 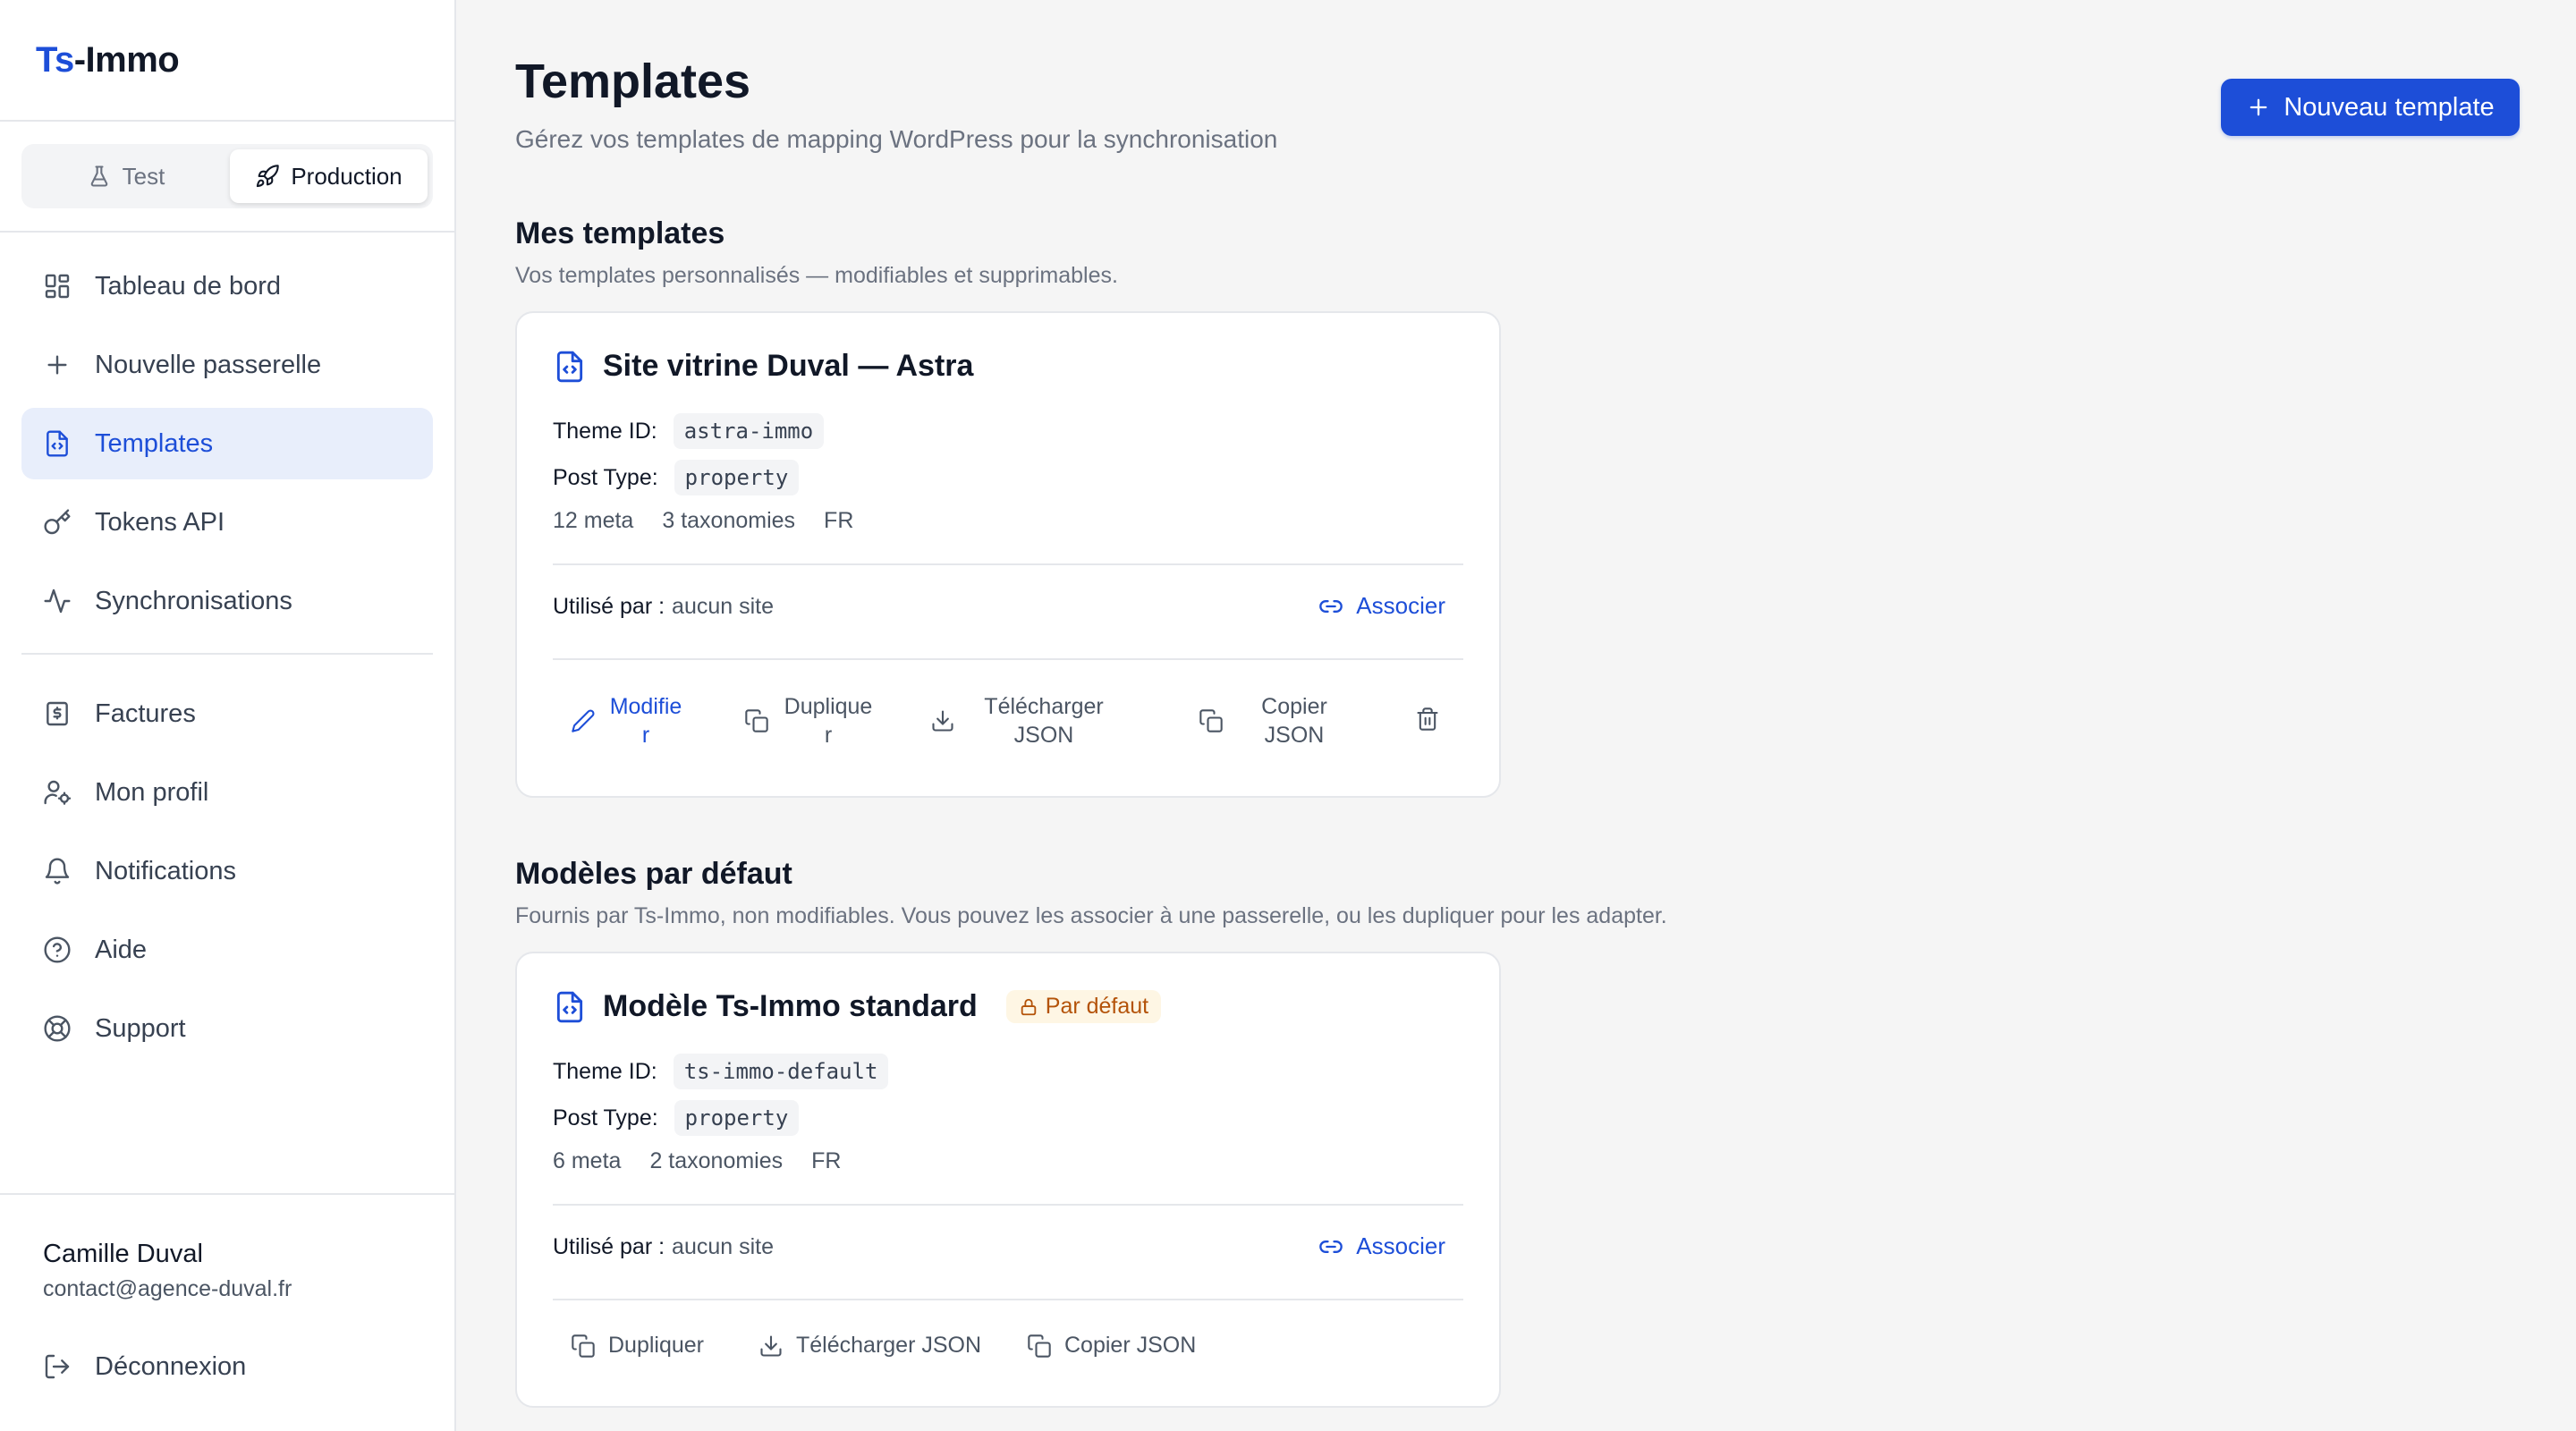 I want to click on default-badge: Par défaut, so click(x=1083, y=1007).